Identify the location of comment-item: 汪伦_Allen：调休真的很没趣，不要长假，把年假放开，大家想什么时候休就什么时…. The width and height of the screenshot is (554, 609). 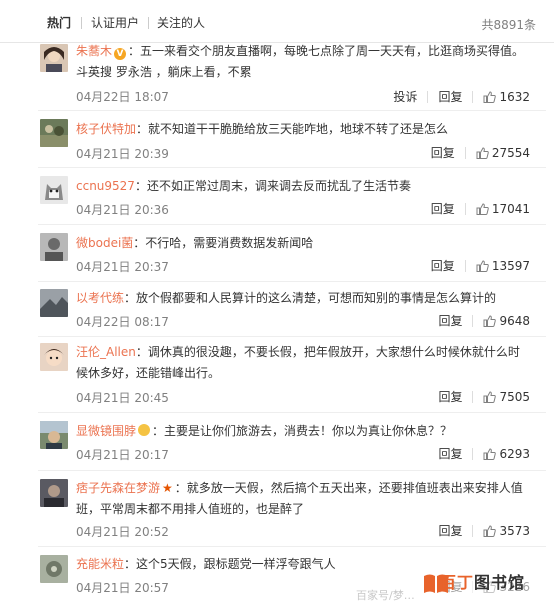
(277, 375).